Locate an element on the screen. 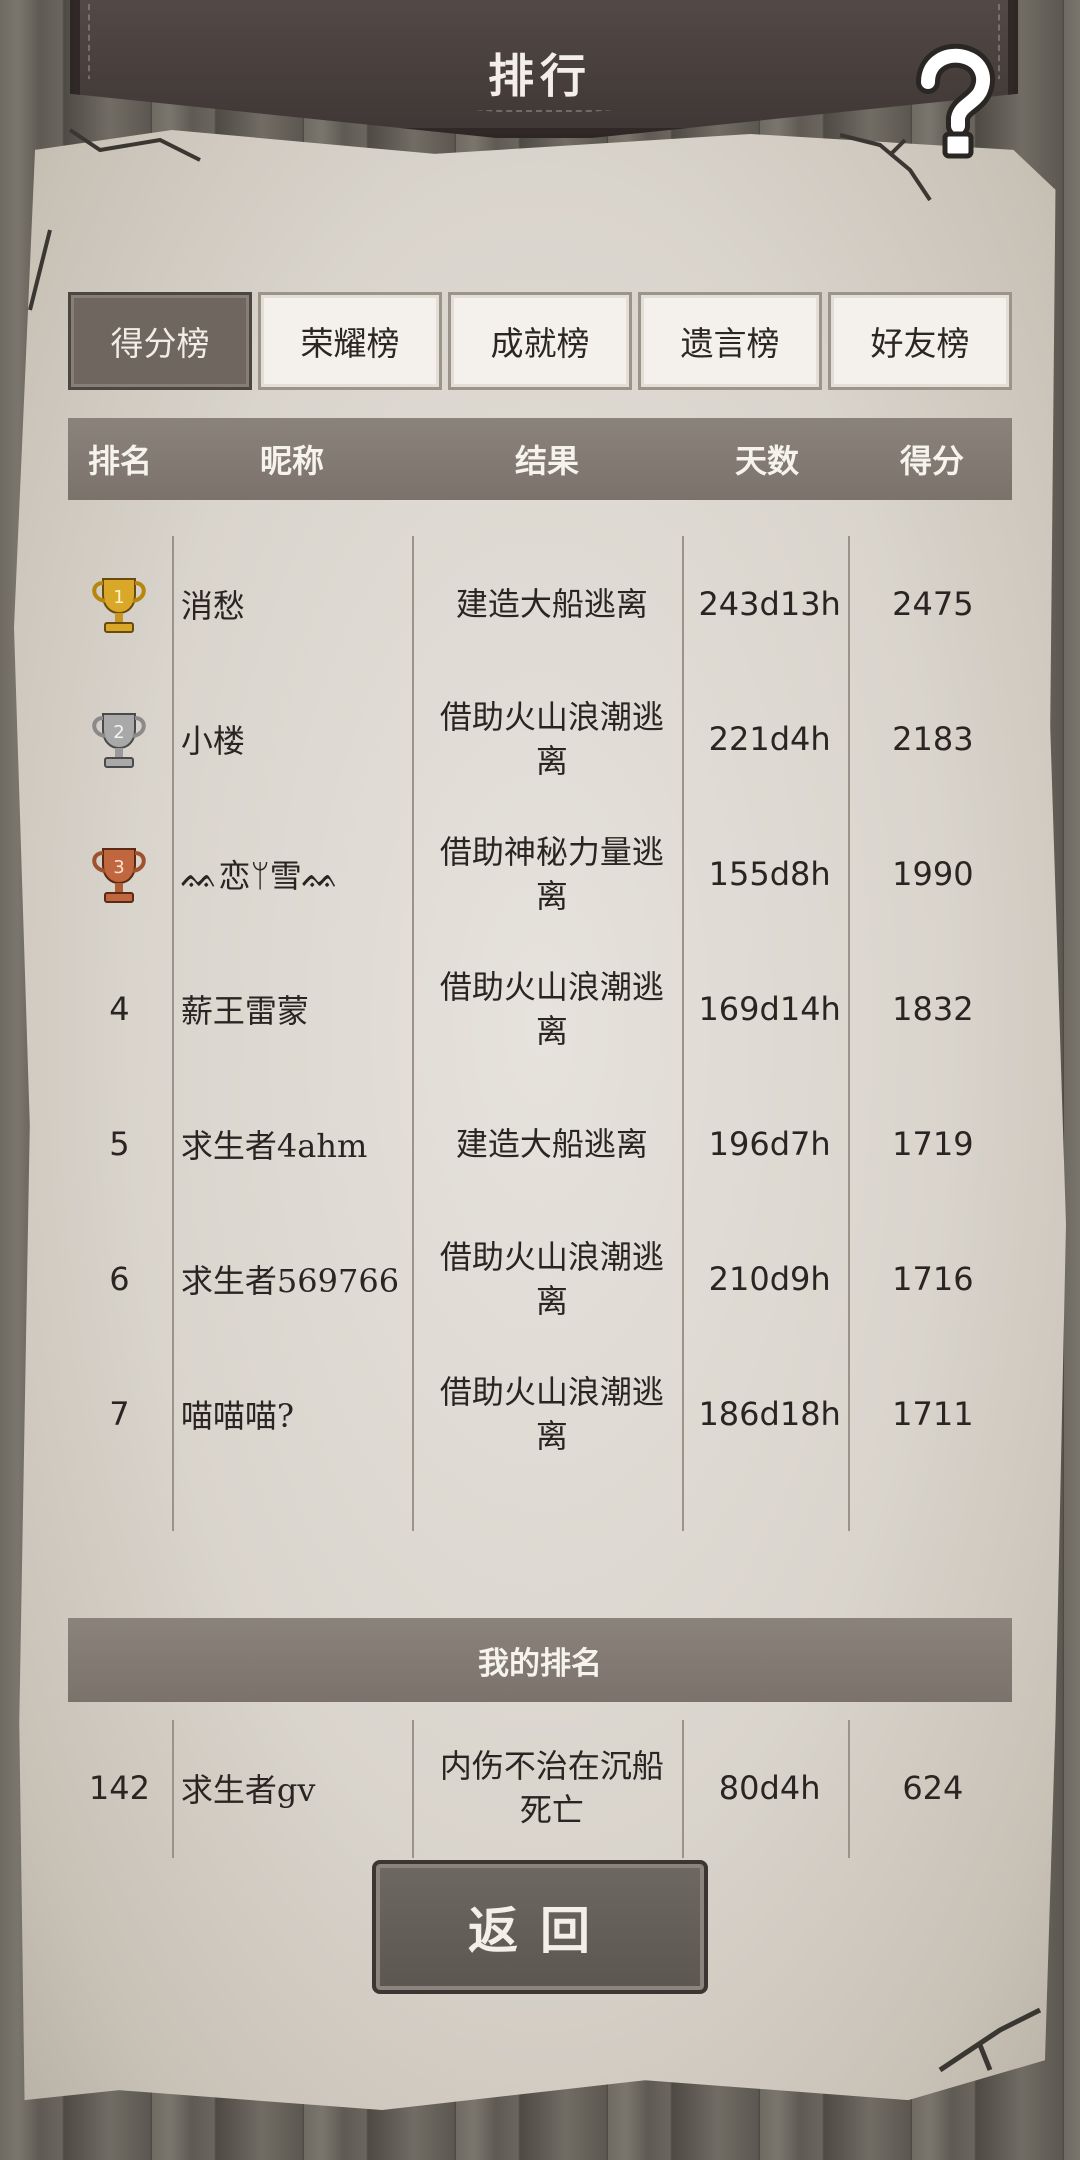  table-row: 142 求生者gv 内伤不治在沉船死亡 80d4h 624 is located at coordinates (540, 1787).